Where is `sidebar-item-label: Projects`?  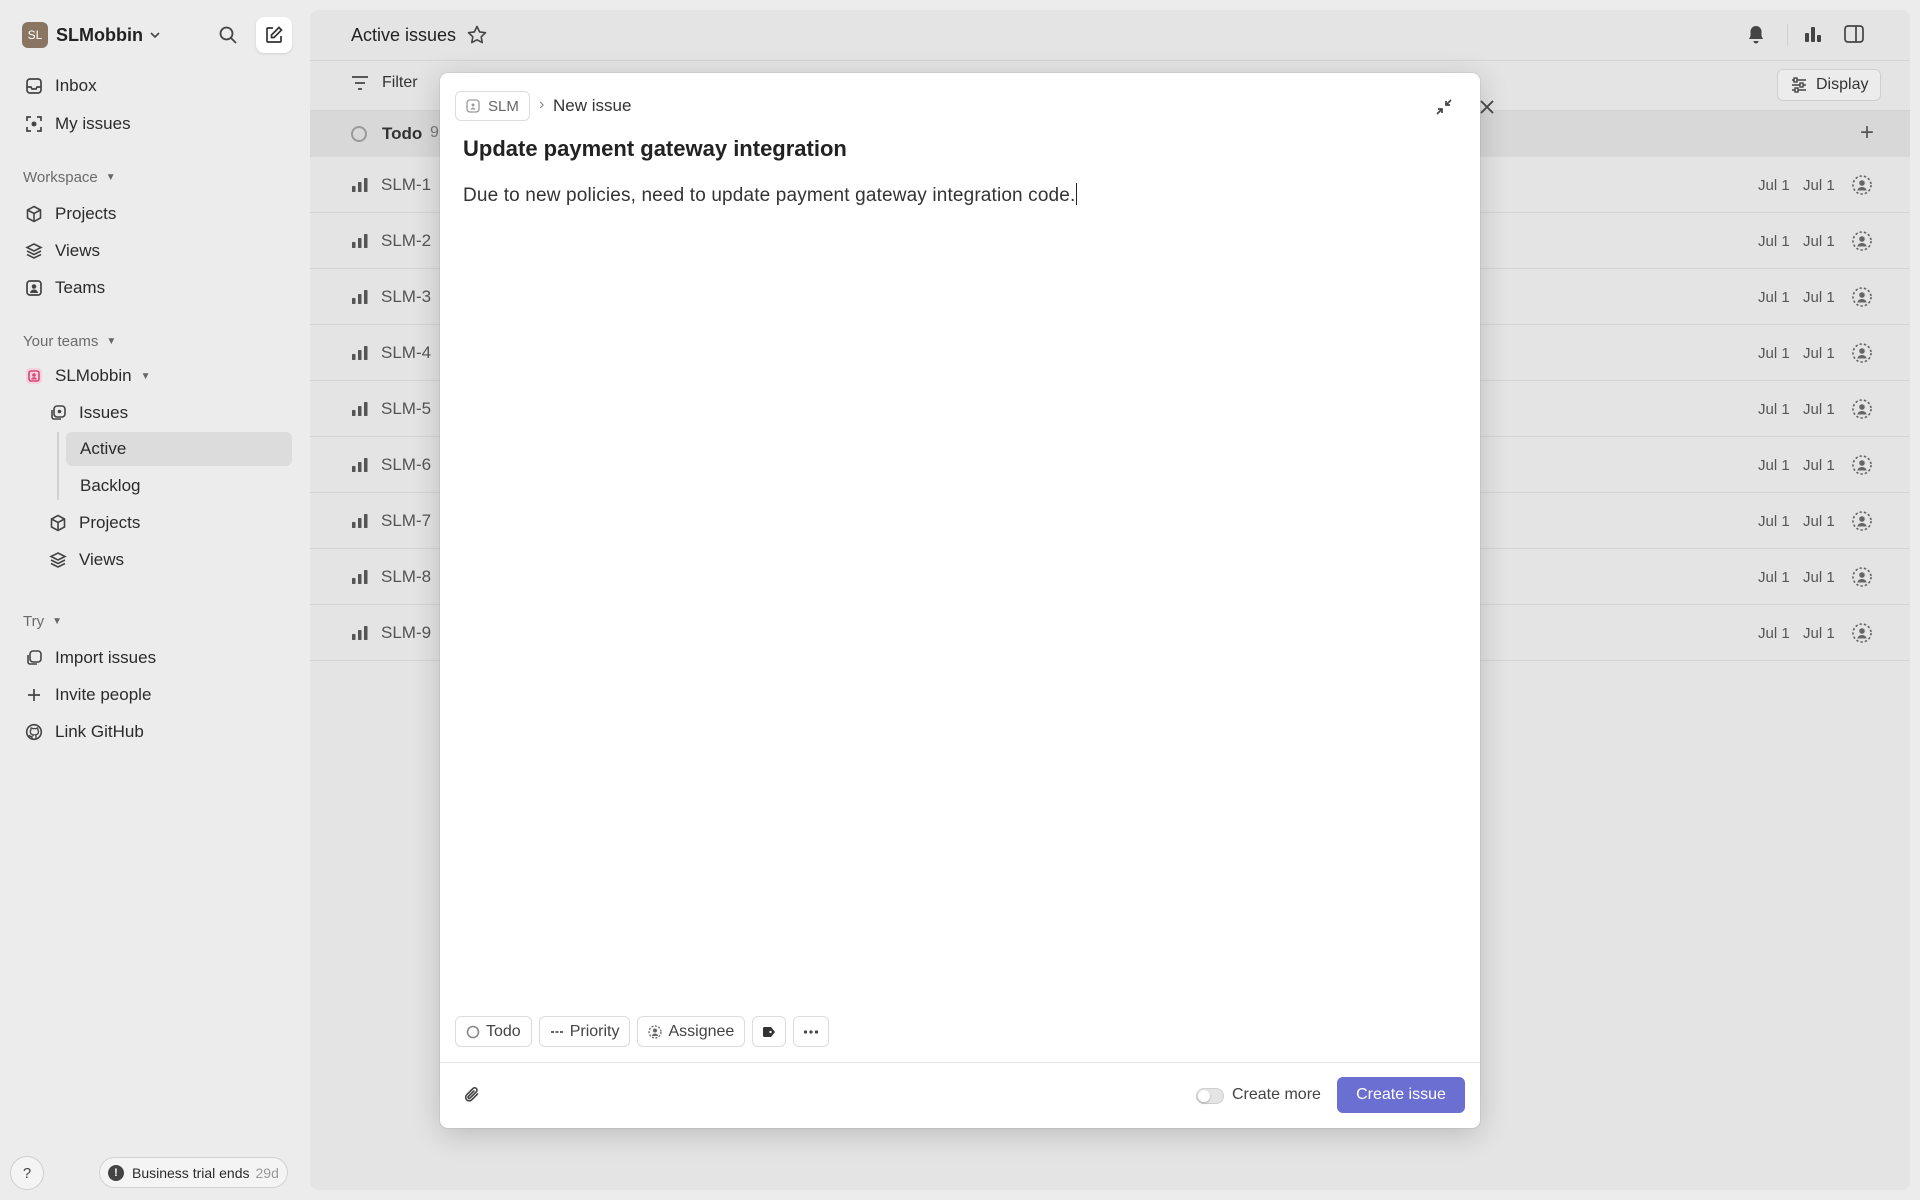
sidebar-item-label: Projects is located at coordinates (110, 522).